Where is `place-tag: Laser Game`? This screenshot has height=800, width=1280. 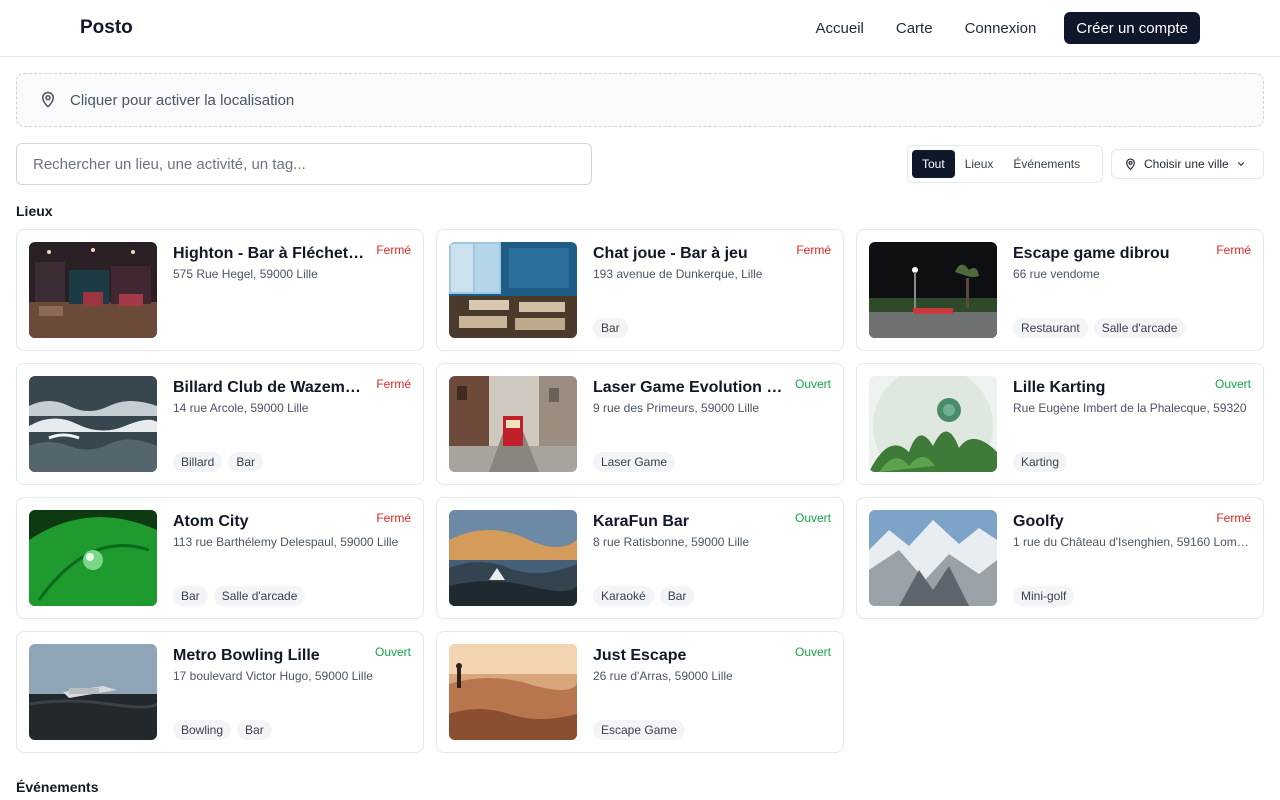
place-tag: Laser Game is located at coordinates (634, 462).